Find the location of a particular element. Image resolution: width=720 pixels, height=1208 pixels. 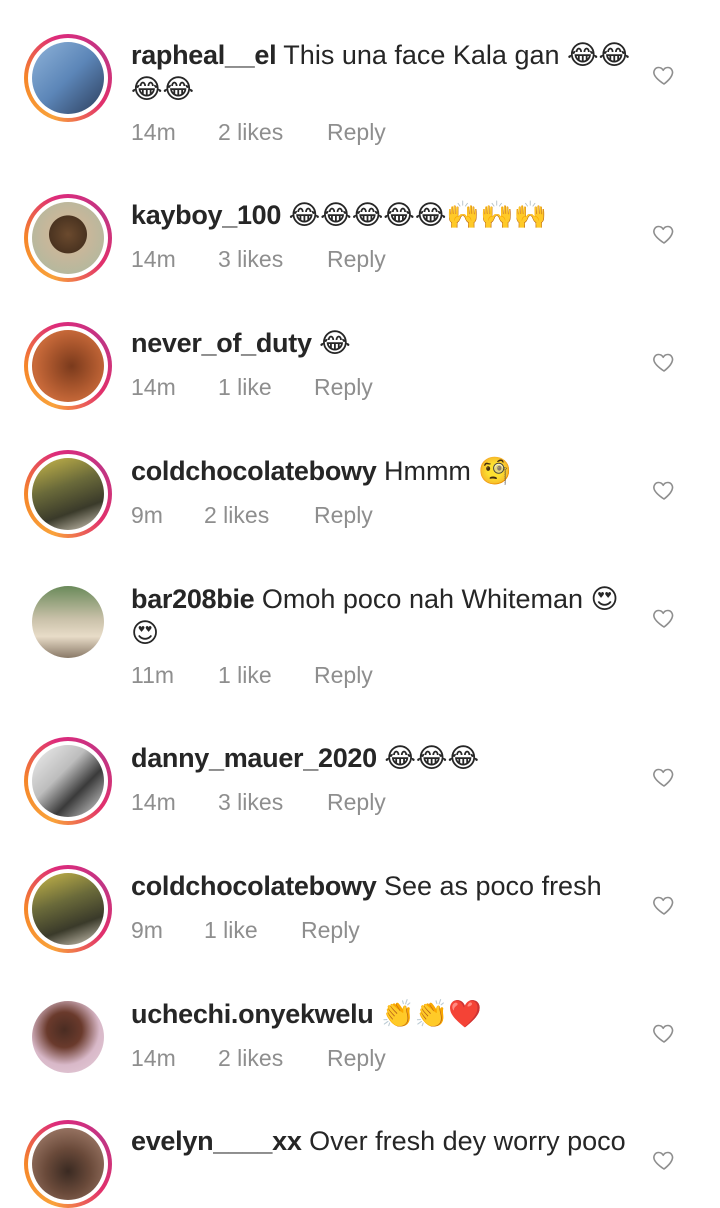

comment-body: evelyn____xx Over fresh dey worry poco is located at coordinates (381, 1141).